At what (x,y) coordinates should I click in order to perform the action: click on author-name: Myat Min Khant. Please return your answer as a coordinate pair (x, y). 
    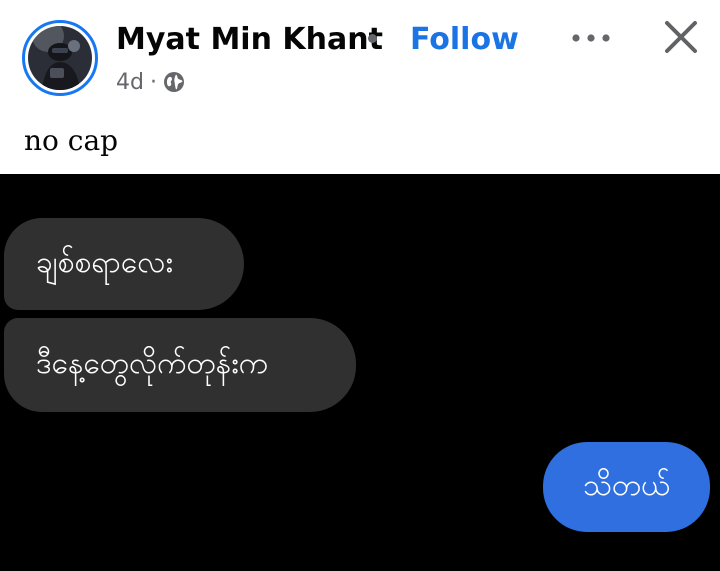
    Looking at the image, I should click on (249, 39).